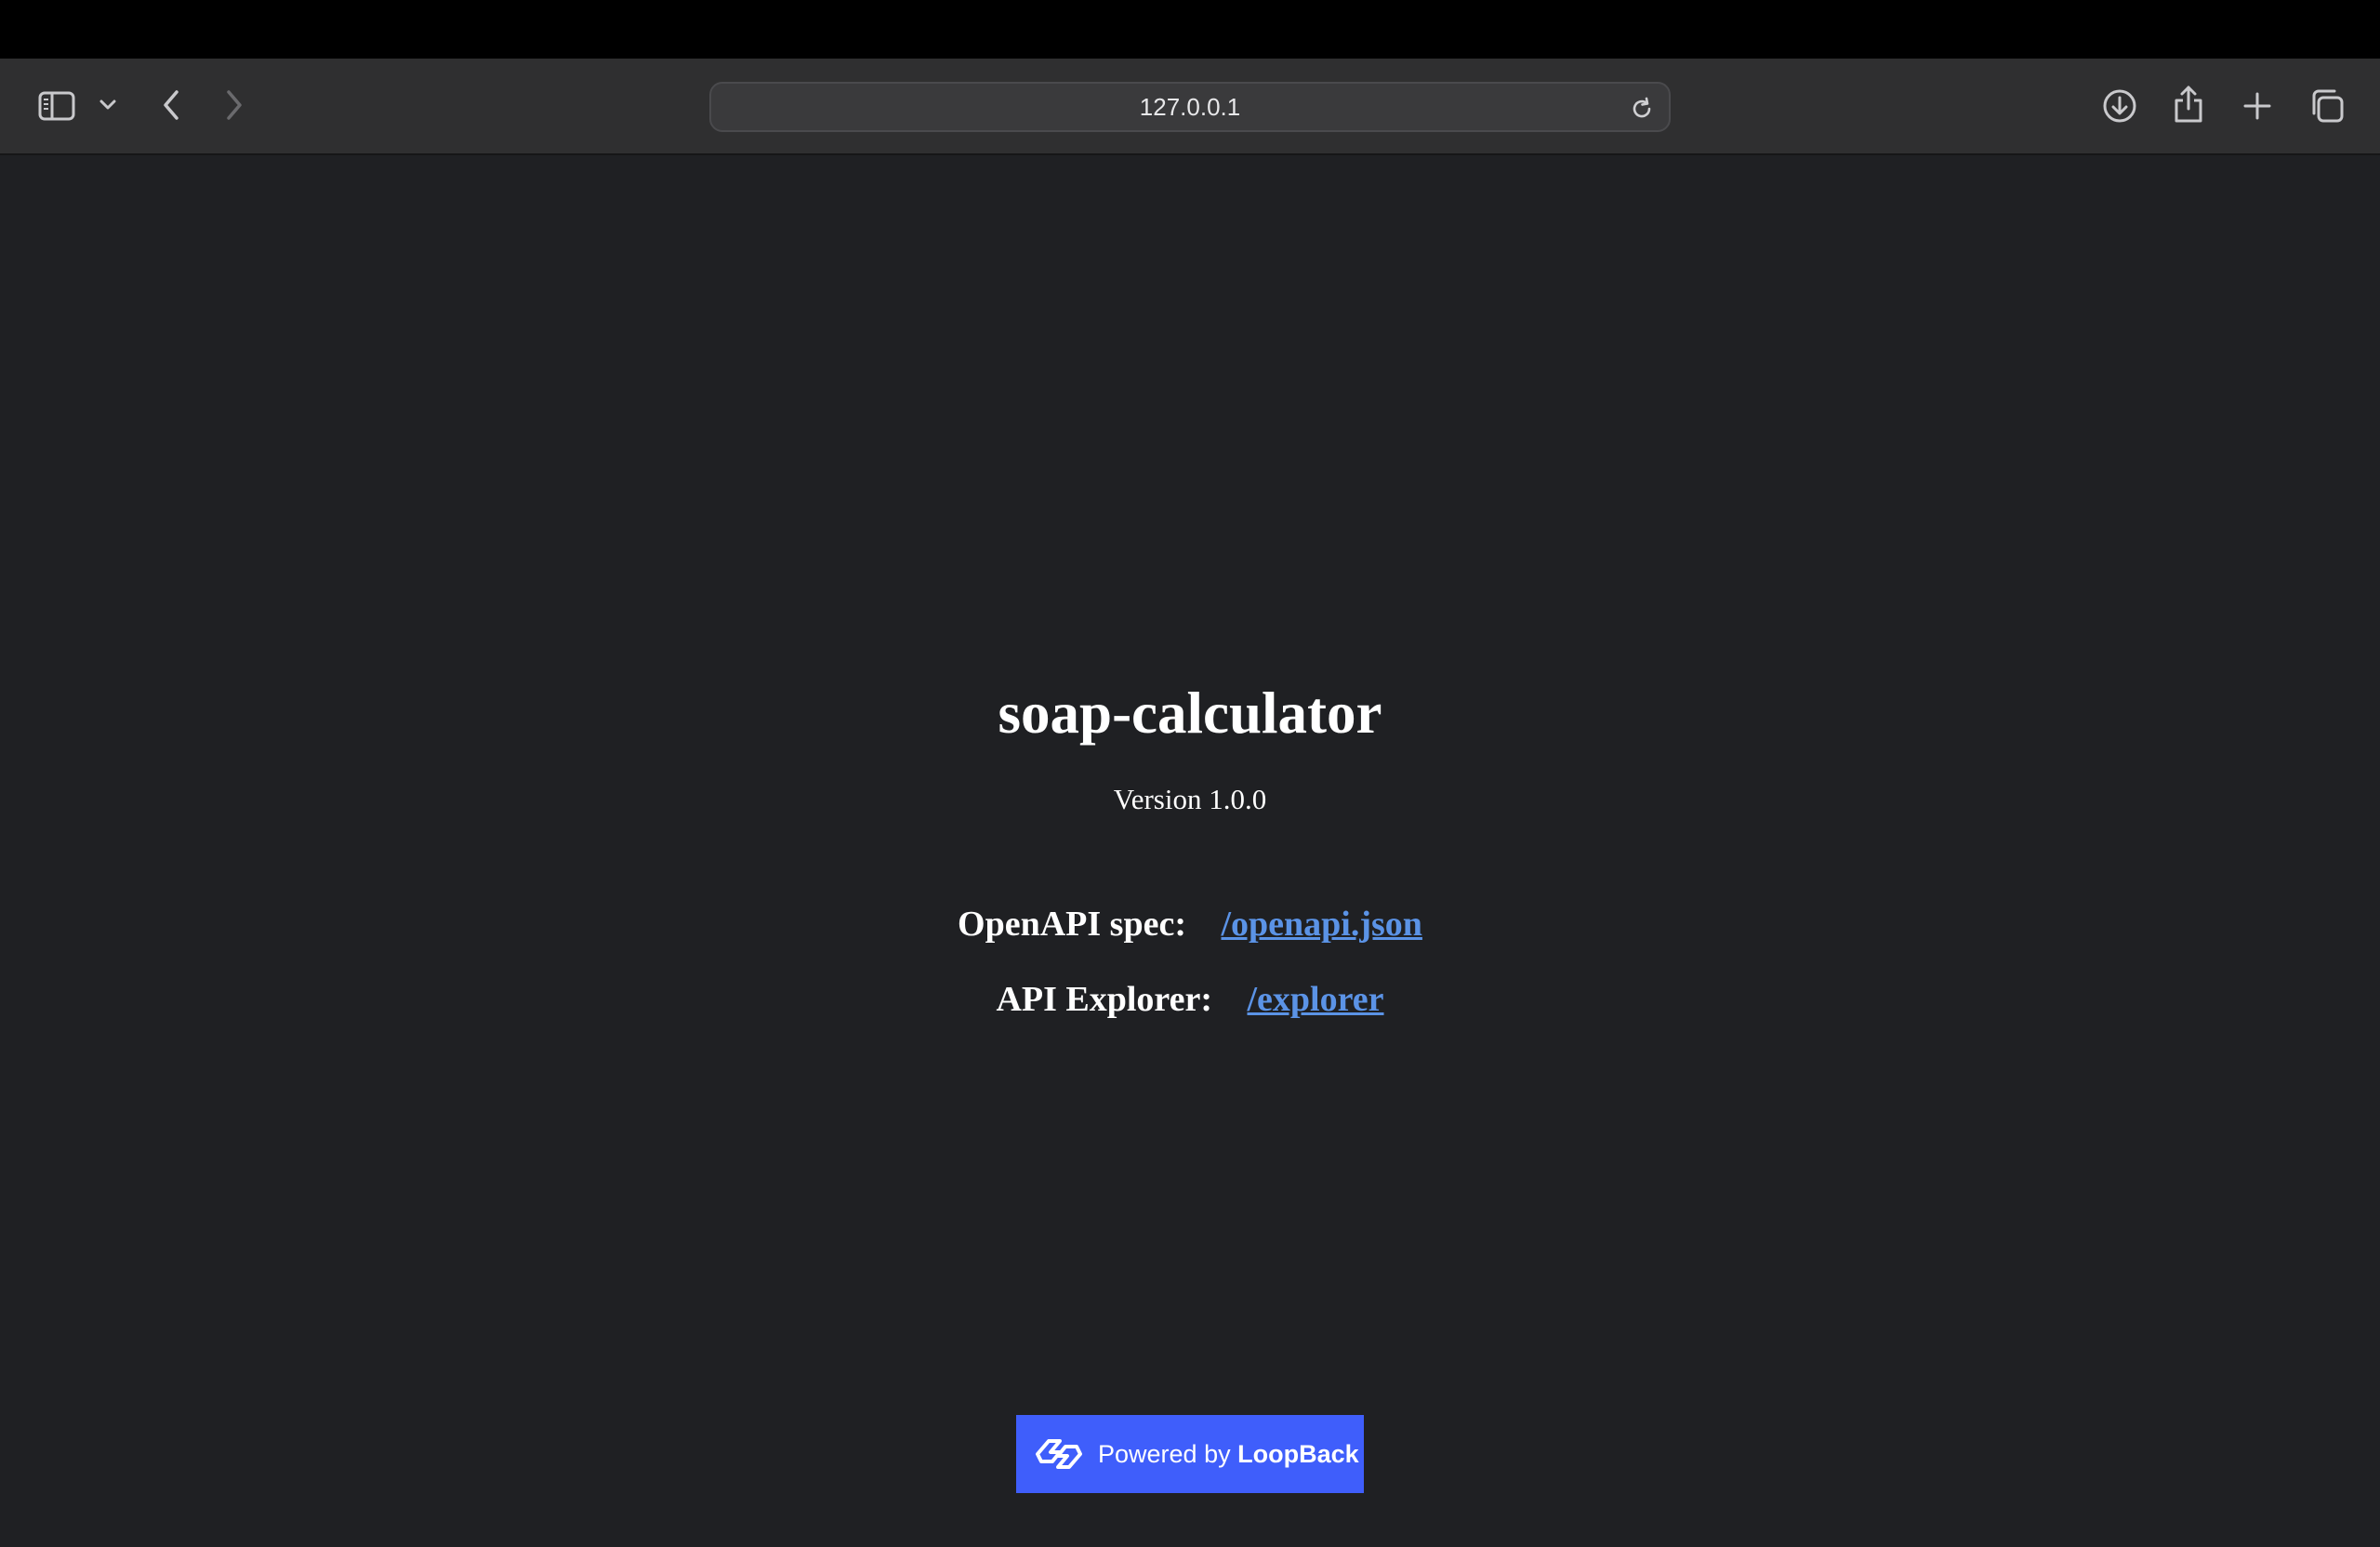  What do you see at coordinates (1190, 924) in the screenshot?
I see `openapi-row: OpenAPI spec: /openapi.json` at bounding box center [1190, 924].